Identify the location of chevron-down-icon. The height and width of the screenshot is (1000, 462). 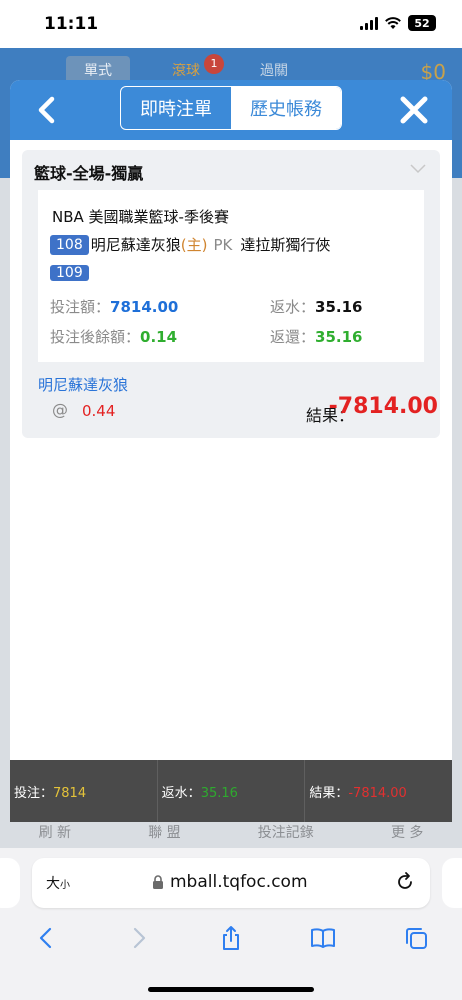
(418, 168).